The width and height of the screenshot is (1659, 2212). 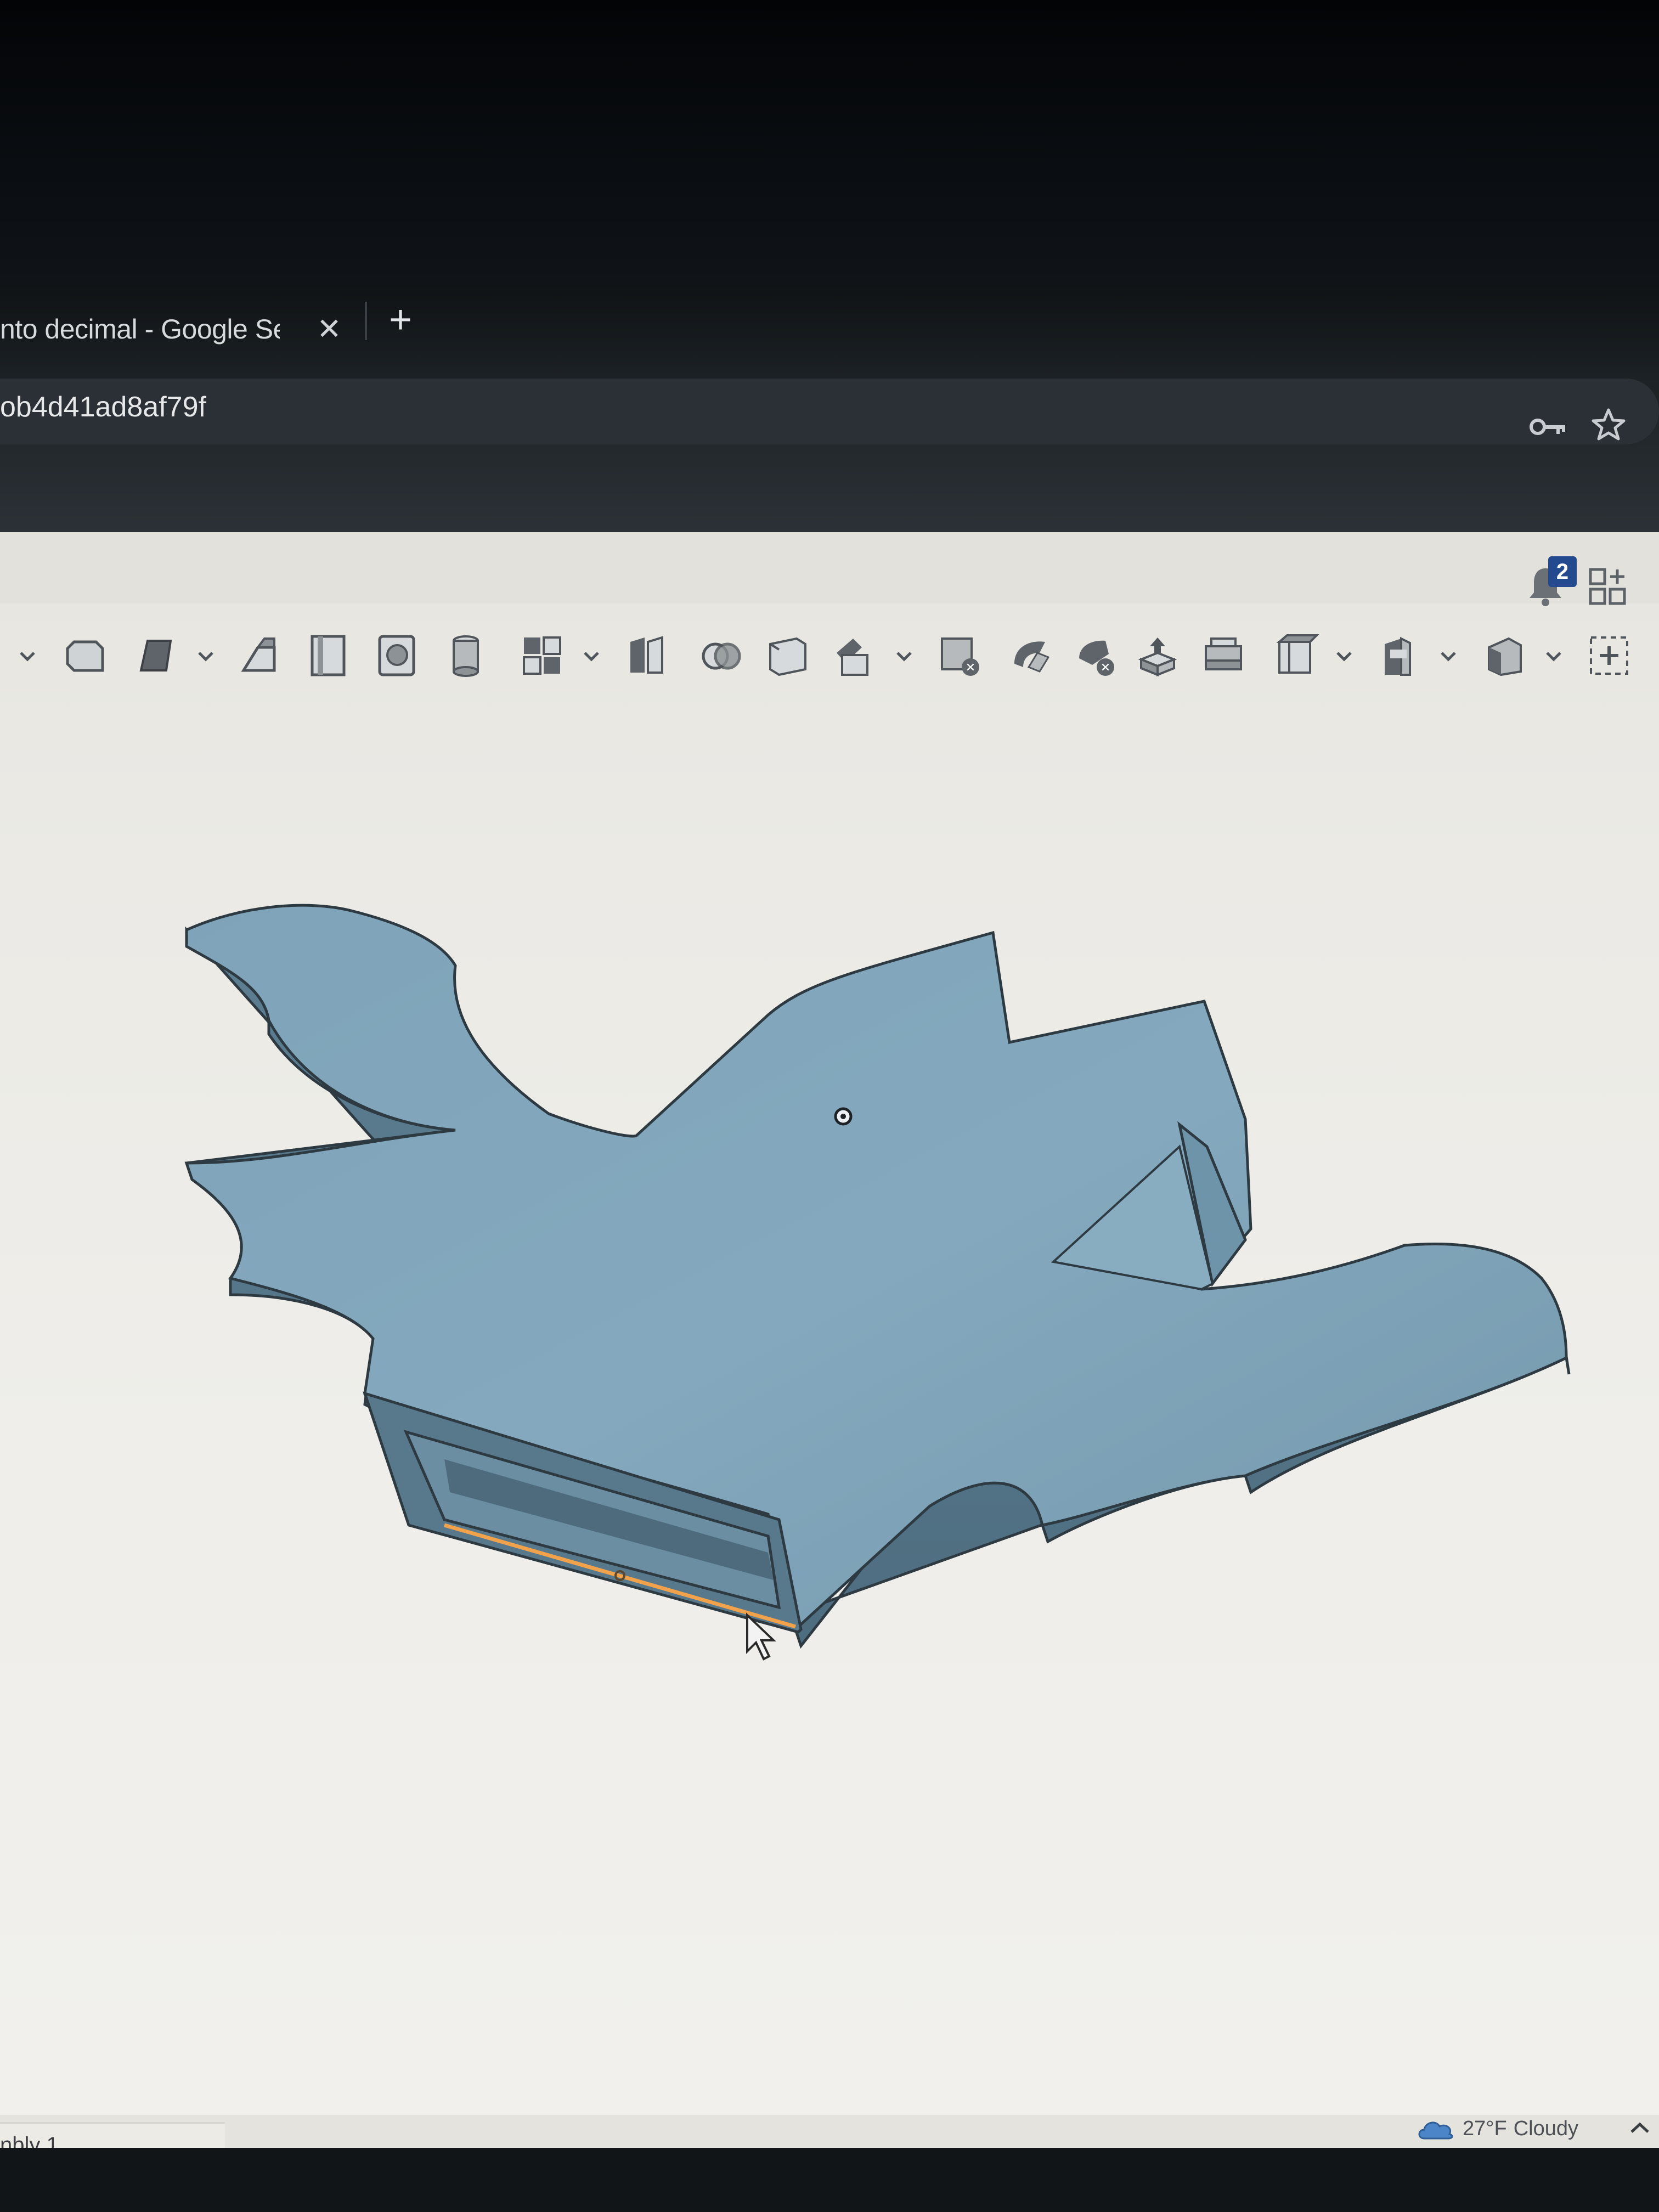 What do you see at coordinates (366, 321) in the screenshot?
I see `tab-separator` at bounding box center [366, 321].